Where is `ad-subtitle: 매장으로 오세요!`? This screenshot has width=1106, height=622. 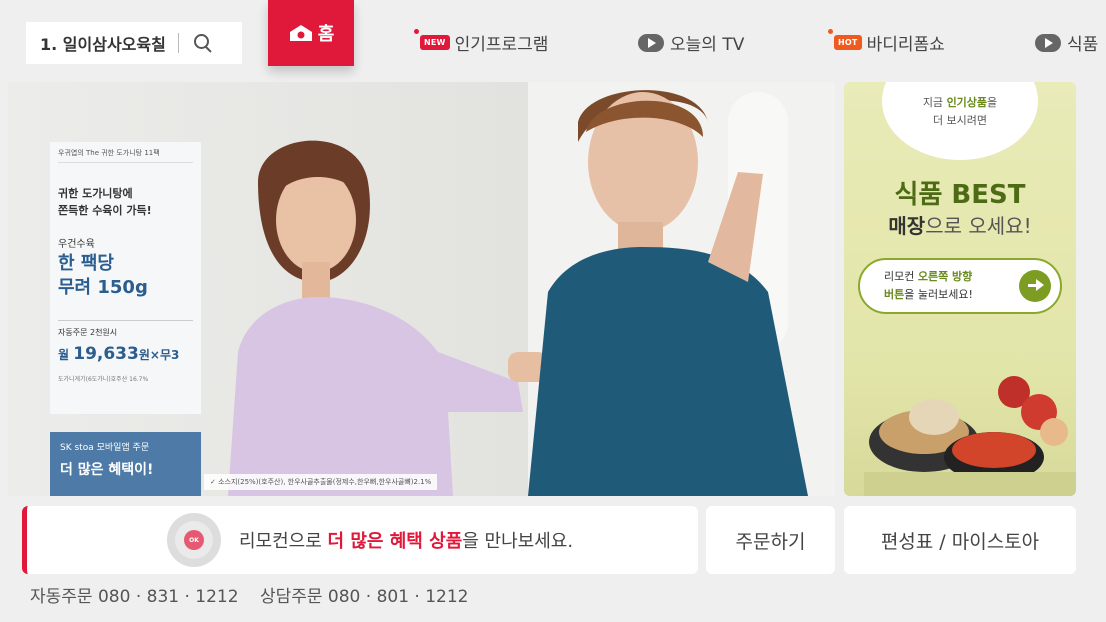
ad-subtitle: 매장으로 오세요! is located at coordinates (960, 224).